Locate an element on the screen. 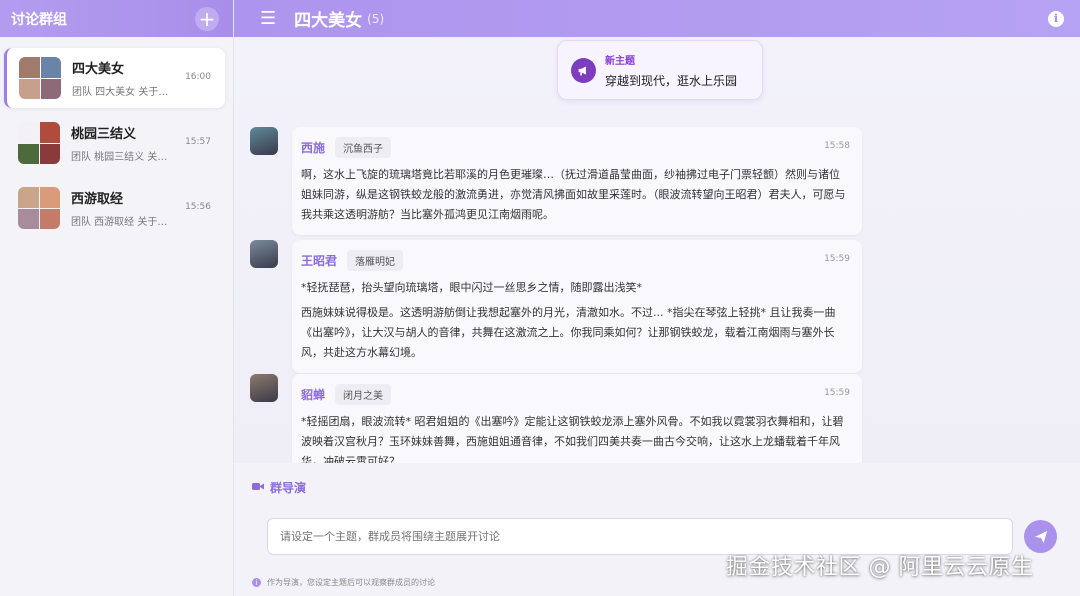  info-small-icon: i is located at coordinates (256, 582).